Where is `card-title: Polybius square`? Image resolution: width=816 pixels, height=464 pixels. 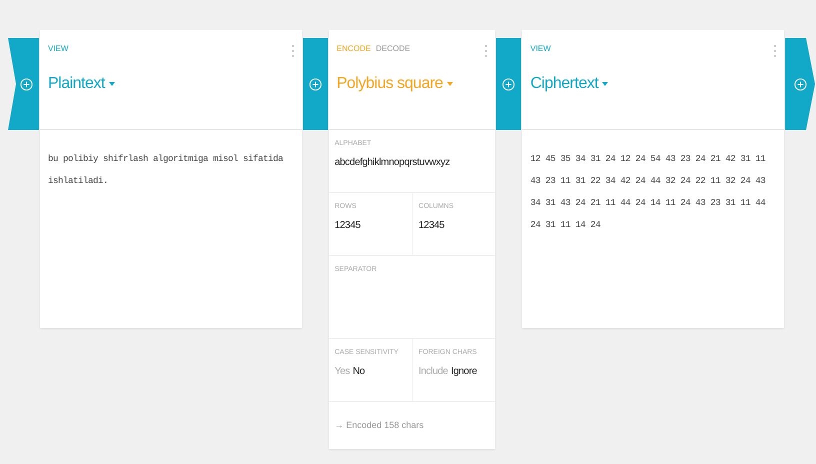 card-title: Polybius square is located at coordinates (394, 84).